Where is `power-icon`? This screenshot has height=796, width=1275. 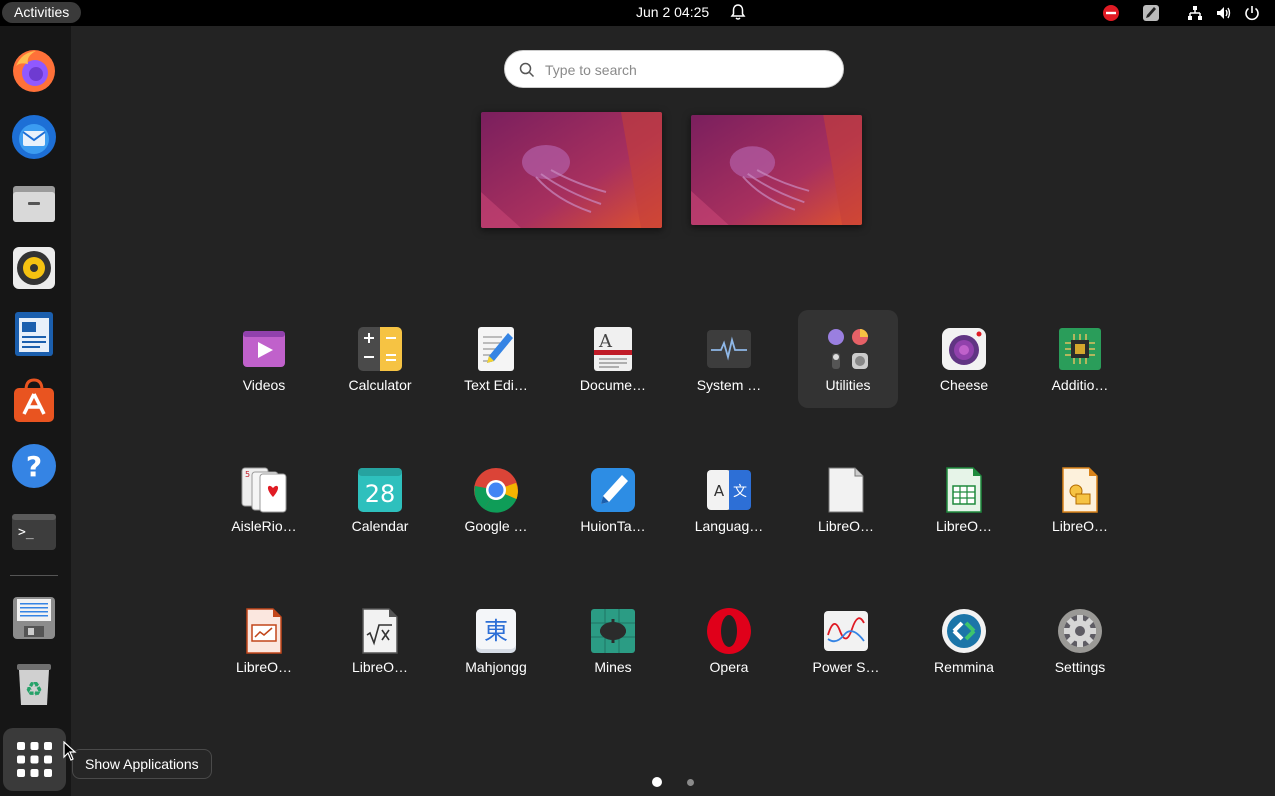
power-icon is located at coordinates (1252, 13).